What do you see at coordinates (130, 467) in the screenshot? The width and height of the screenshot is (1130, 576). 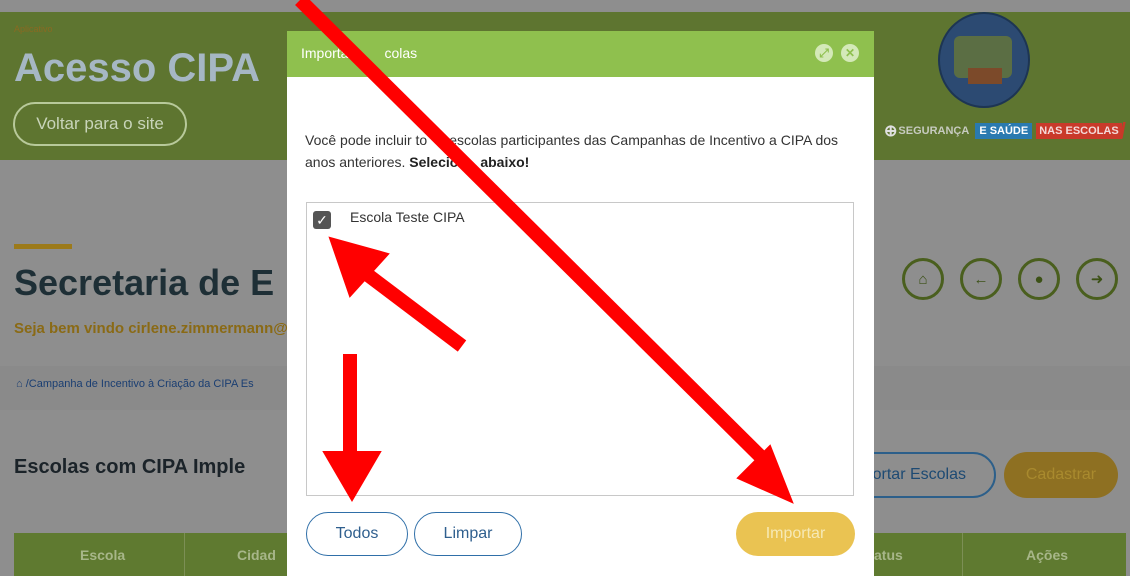 I see `section-title: Escolas com CIPA Imple` at bounding box center [130, 467].